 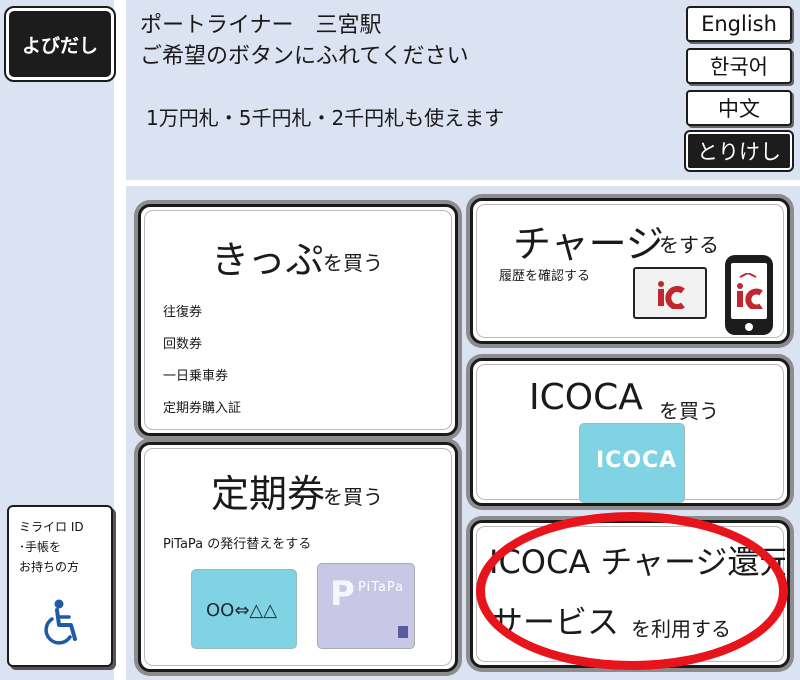 I want to click on buy-ticket-suffix: を買う, so click(x=353, y=263).